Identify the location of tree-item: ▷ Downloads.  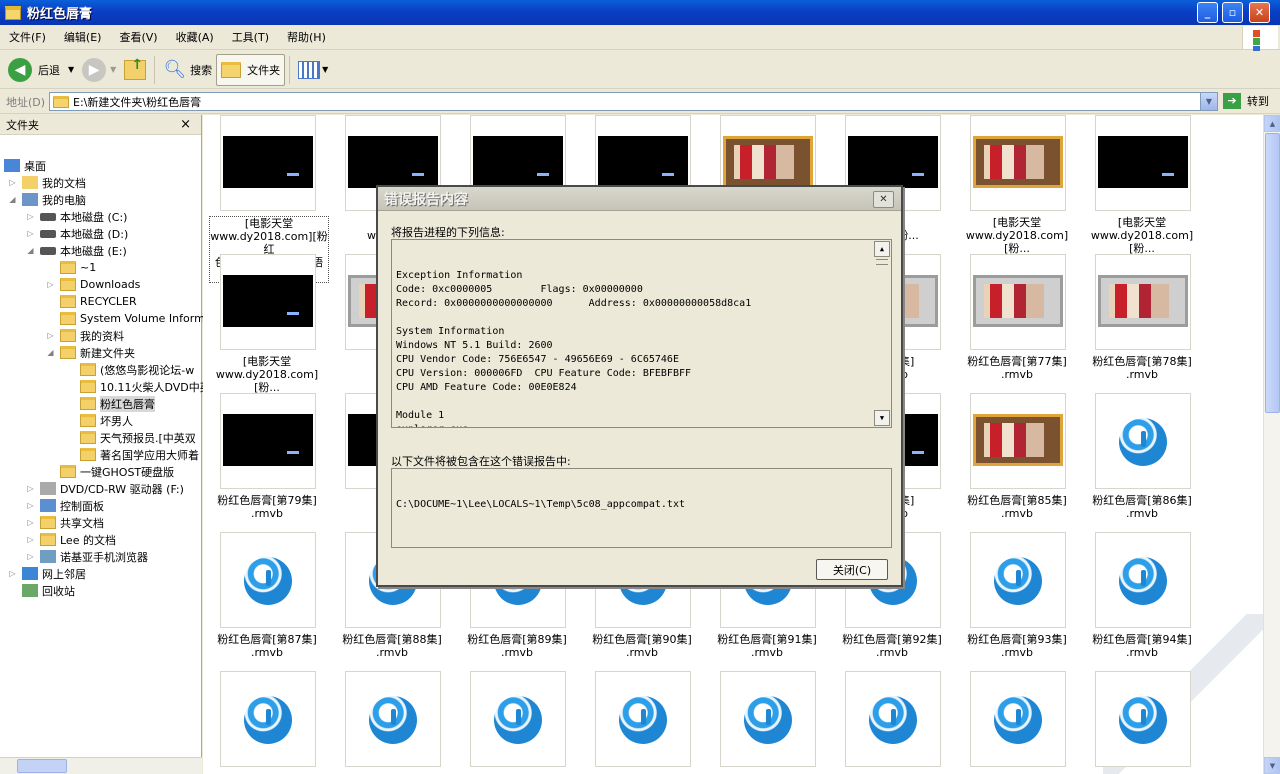
(93, 284).